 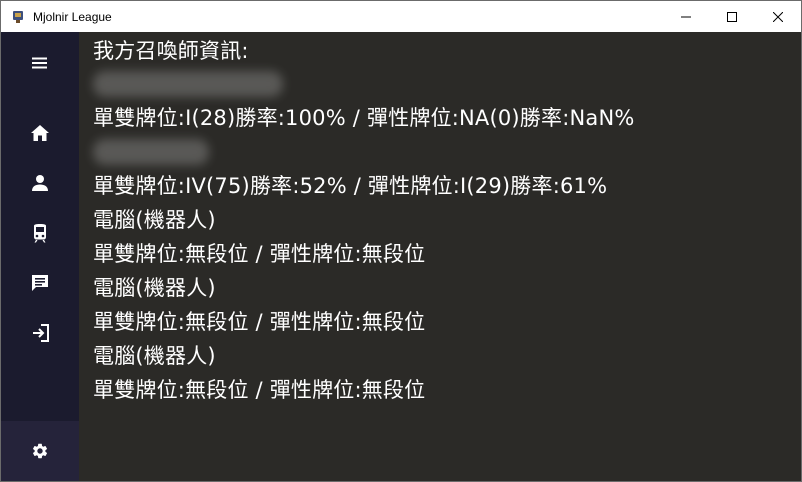 I want to click on maximize-button, so click(x=732, y=16).